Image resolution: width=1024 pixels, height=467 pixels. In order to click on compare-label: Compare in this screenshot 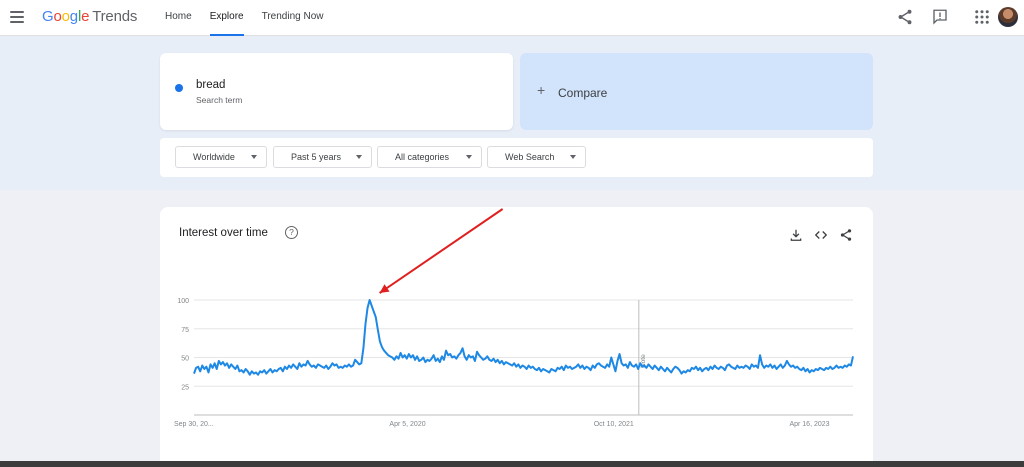, I will do `click(583, 93)`.